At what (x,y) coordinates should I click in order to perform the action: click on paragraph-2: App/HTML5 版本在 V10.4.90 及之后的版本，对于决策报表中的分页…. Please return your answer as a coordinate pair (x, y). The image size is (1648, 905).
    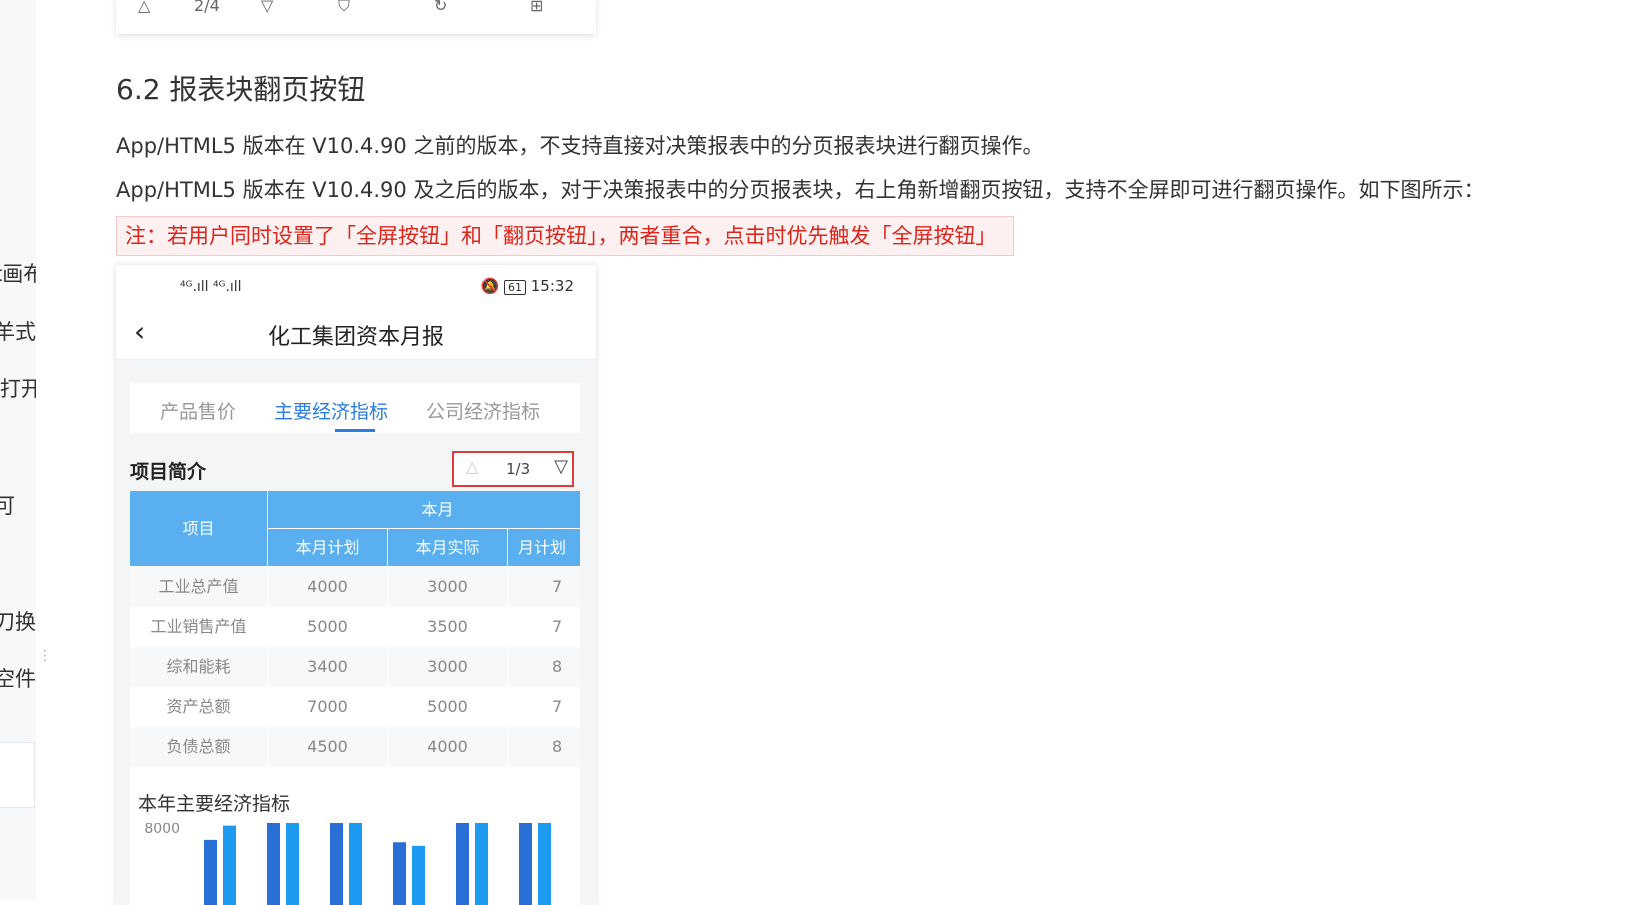
    Looking at the image, I should click on (800, 190).